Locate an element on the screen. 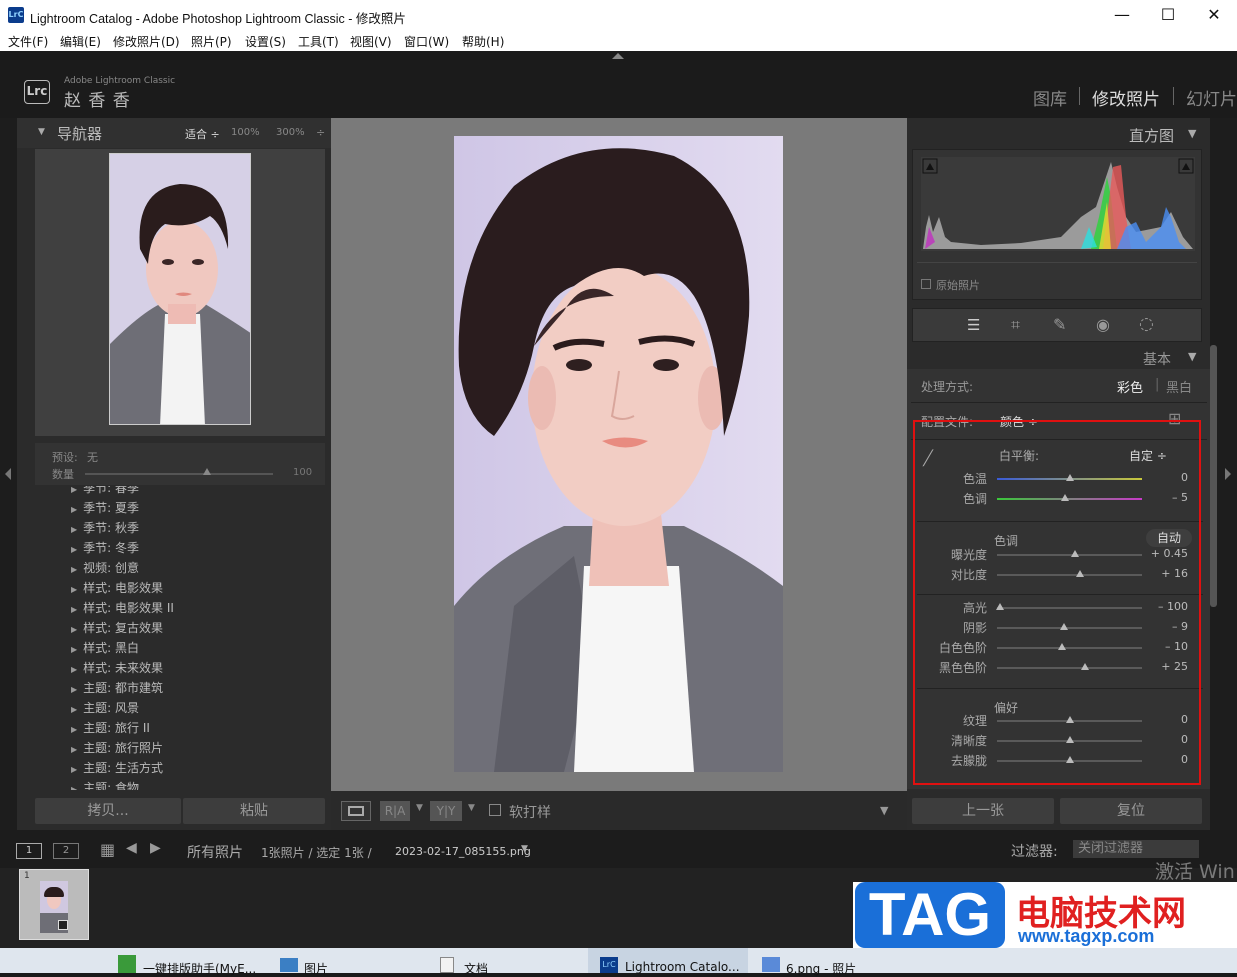  secondary-display-button: 2 is located at coordinates (66, 851).